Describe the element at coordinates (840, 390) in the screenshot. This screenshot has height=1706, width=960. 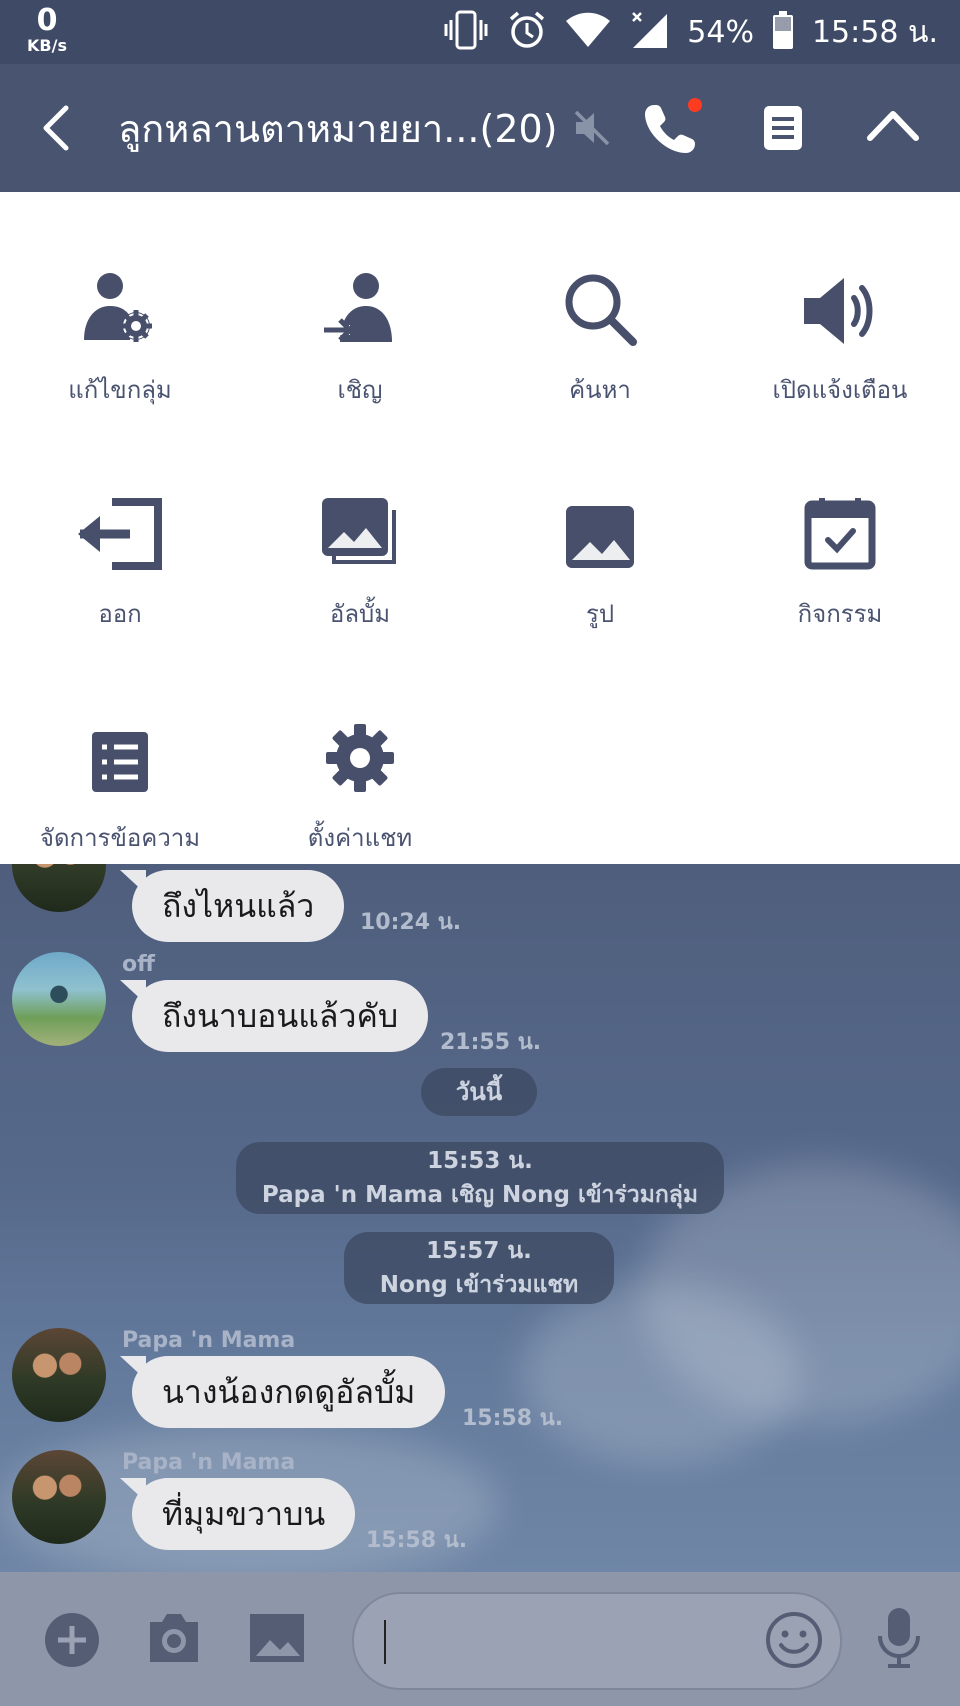
I see `menu-item-label: เปิดแจ้งเตือน` at that location.